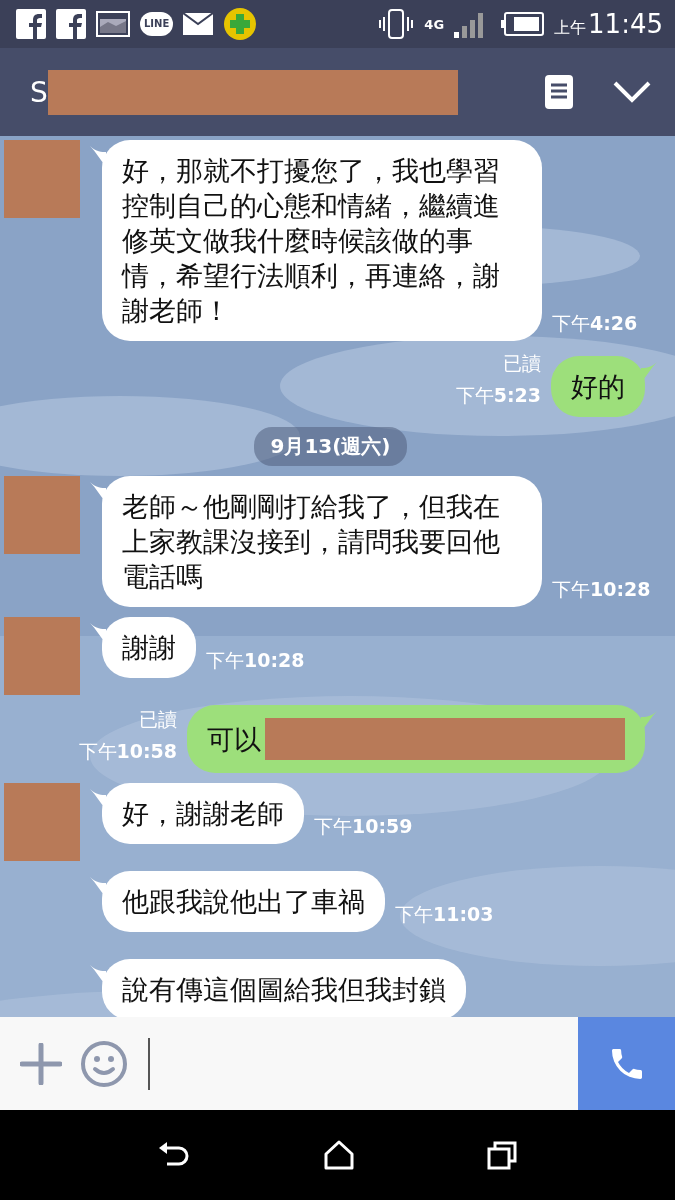 This screenshot has height=1200, width=675. I want to click on mail-icon, so click(198, 24).